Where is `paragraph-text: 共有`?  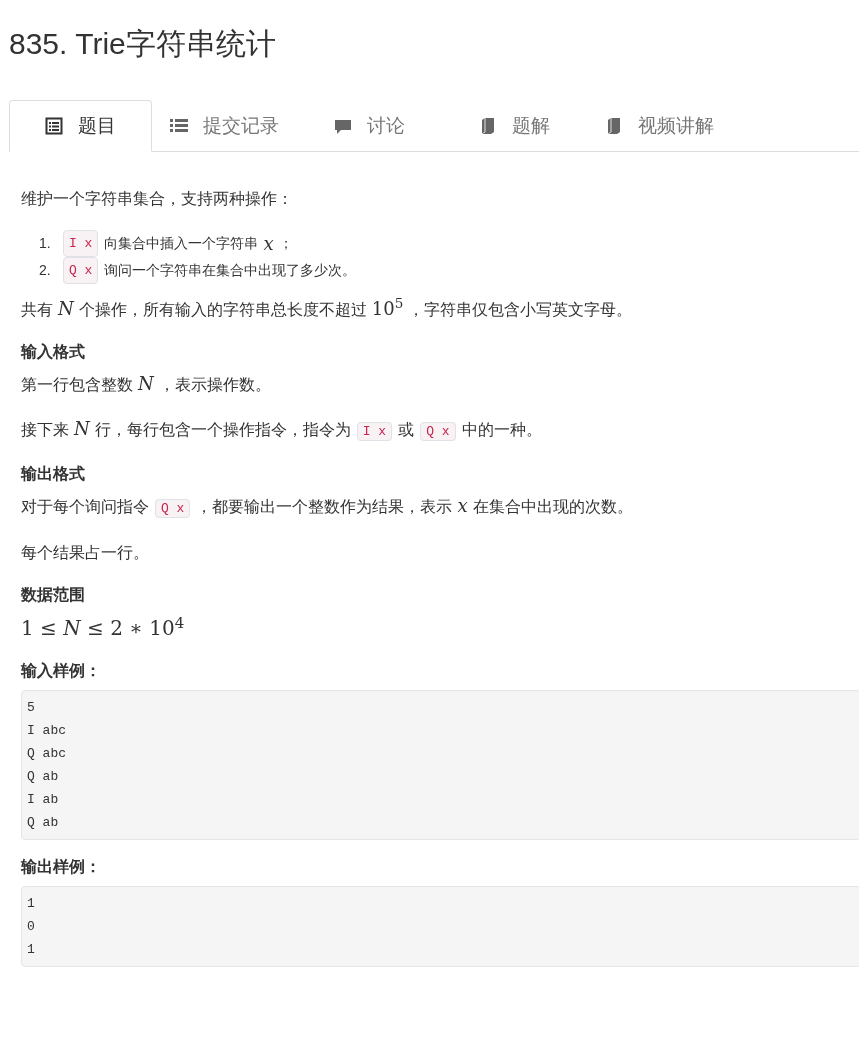
paragraph-text: 共有 is located at coordinates (37, 309).